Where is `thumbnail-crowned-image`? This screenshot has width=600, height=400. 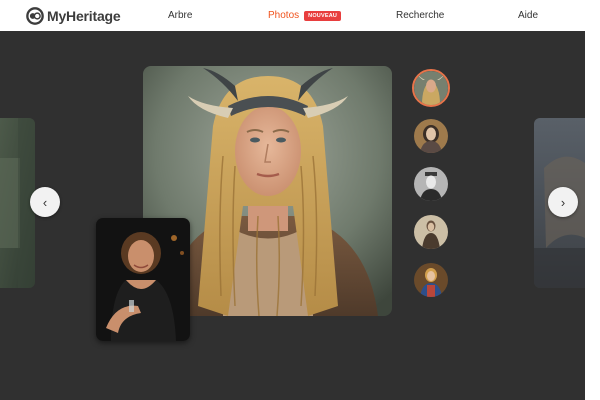
thumbnail-crowned-image is located at coordinates (431, 184).